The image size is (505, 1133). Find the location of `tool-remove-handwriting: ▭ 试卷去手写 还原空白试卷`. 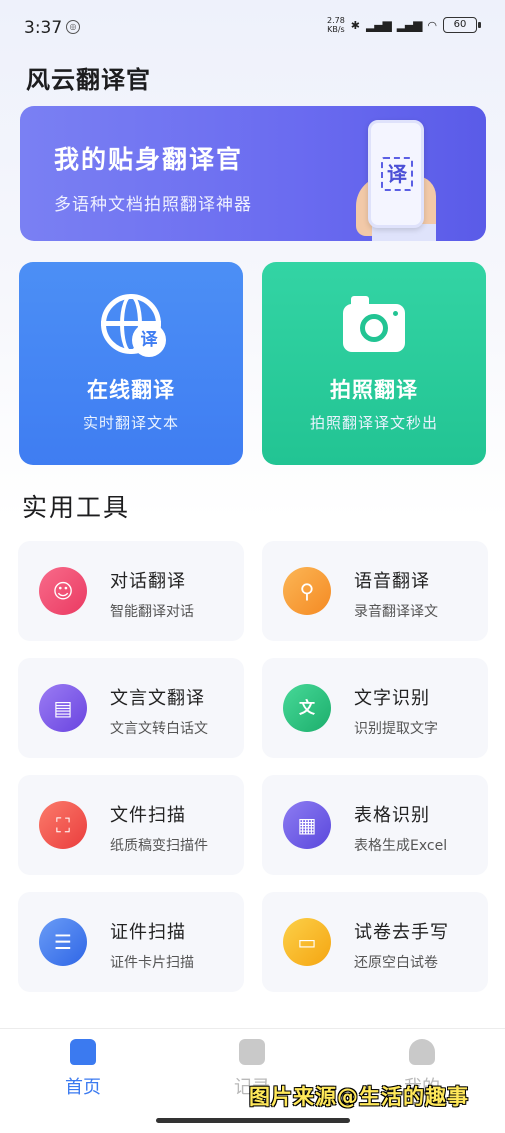

tool-remove-handwriting: ▭ 试卷去手写 还原空白试卷 is located at coordinates (375, 942).